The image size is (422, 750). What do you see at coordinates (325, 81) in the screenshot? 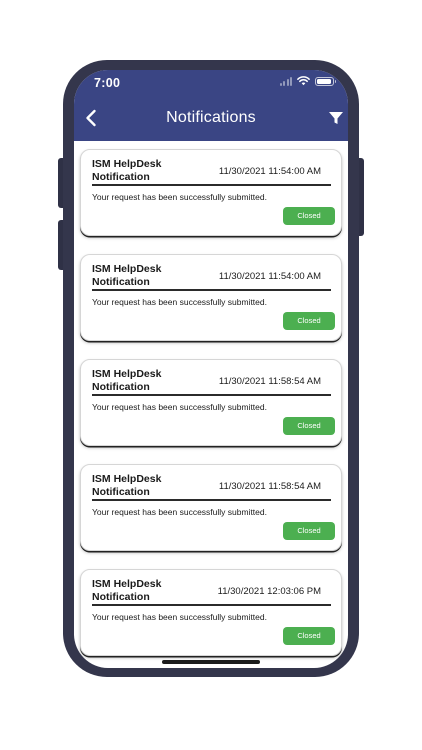
I see `battery-icon` at bounding box center [325, 81].